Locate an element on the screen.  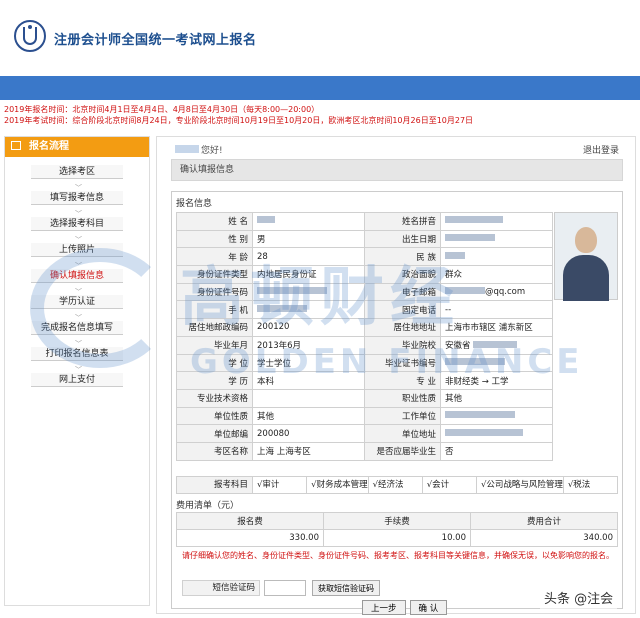
table-row: 手 机 固定电话 -- is located at coordinates (364, 310).